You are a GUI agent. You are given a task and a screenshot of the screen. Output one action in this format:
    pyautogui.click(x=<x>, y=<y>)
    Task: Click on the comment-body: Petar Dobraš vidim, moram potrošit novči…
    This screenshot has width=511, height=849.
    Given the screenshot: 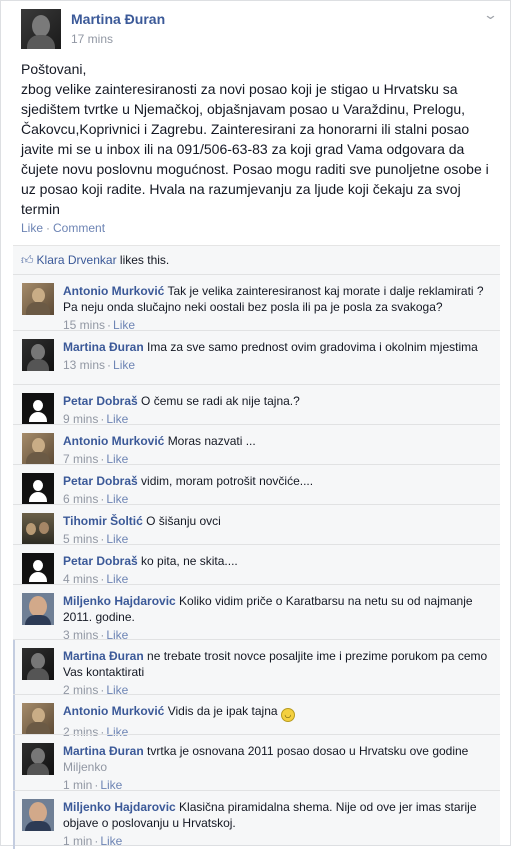 What is the action you would take?
    pyautogui.click(x=277, y=490)
    